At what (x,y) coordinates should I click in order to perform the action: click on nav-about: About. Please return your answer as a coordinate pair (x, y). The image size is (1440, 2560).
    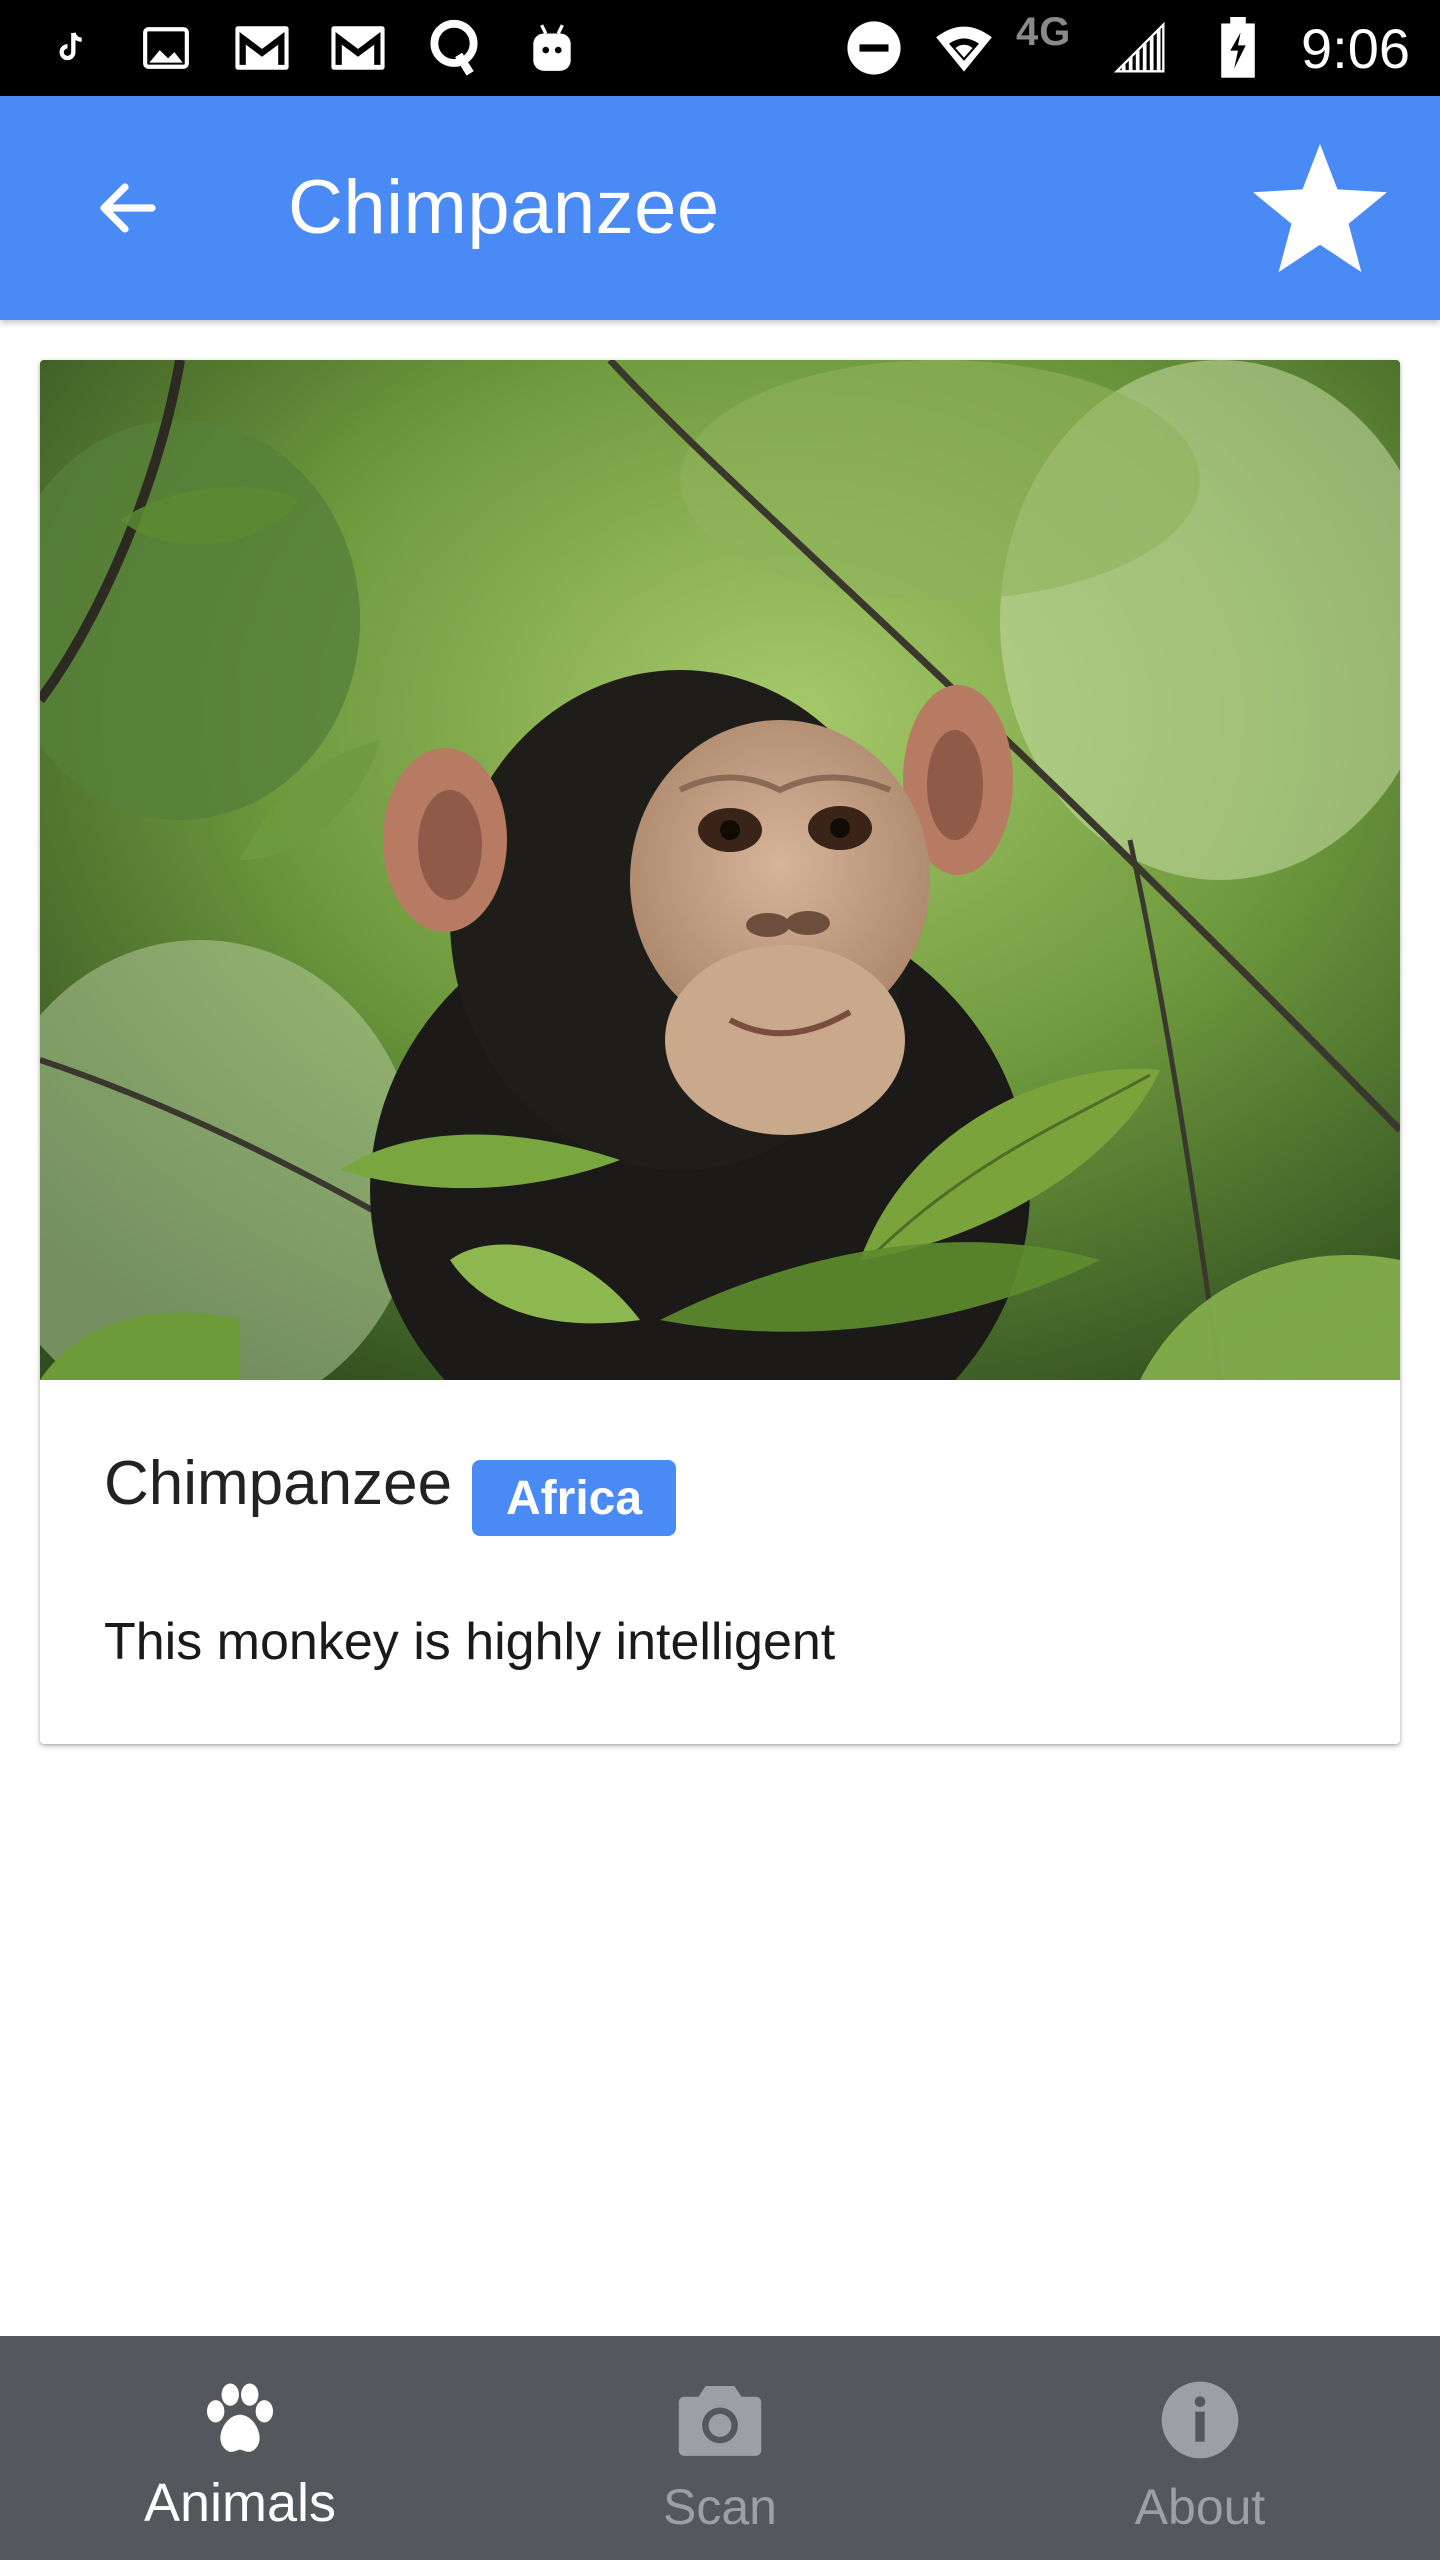
    Looking at the image, I should click on (1200, 2448).